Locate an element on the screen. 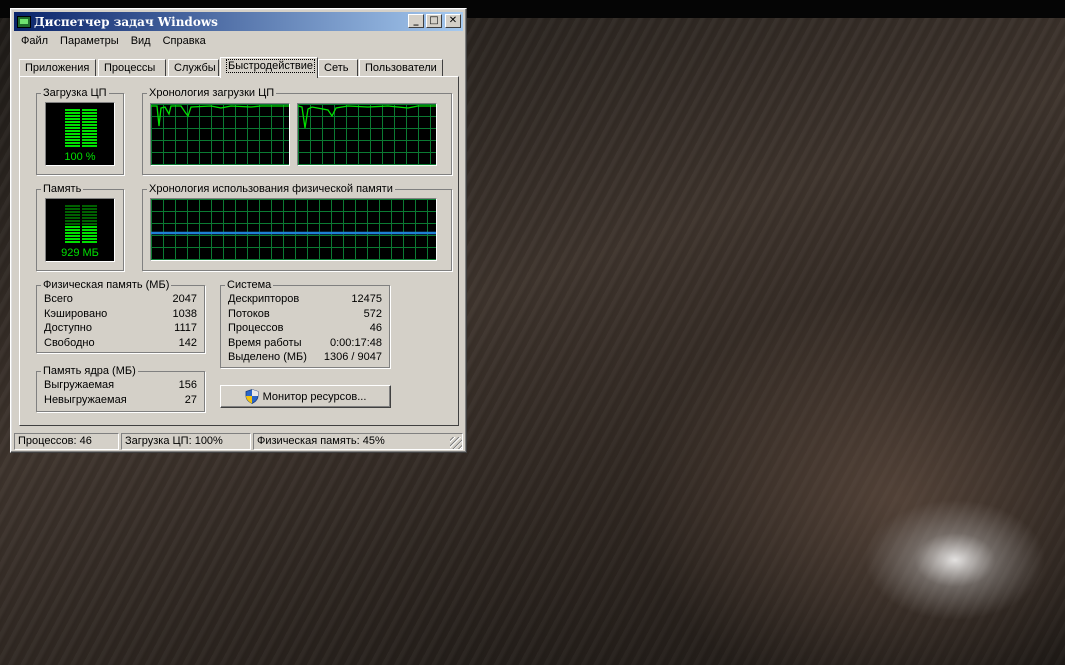 The height and width of the screenshot is (665, 1065). physical-memory-label: Физическая память (МБ) is located at coordinates (106, 285).